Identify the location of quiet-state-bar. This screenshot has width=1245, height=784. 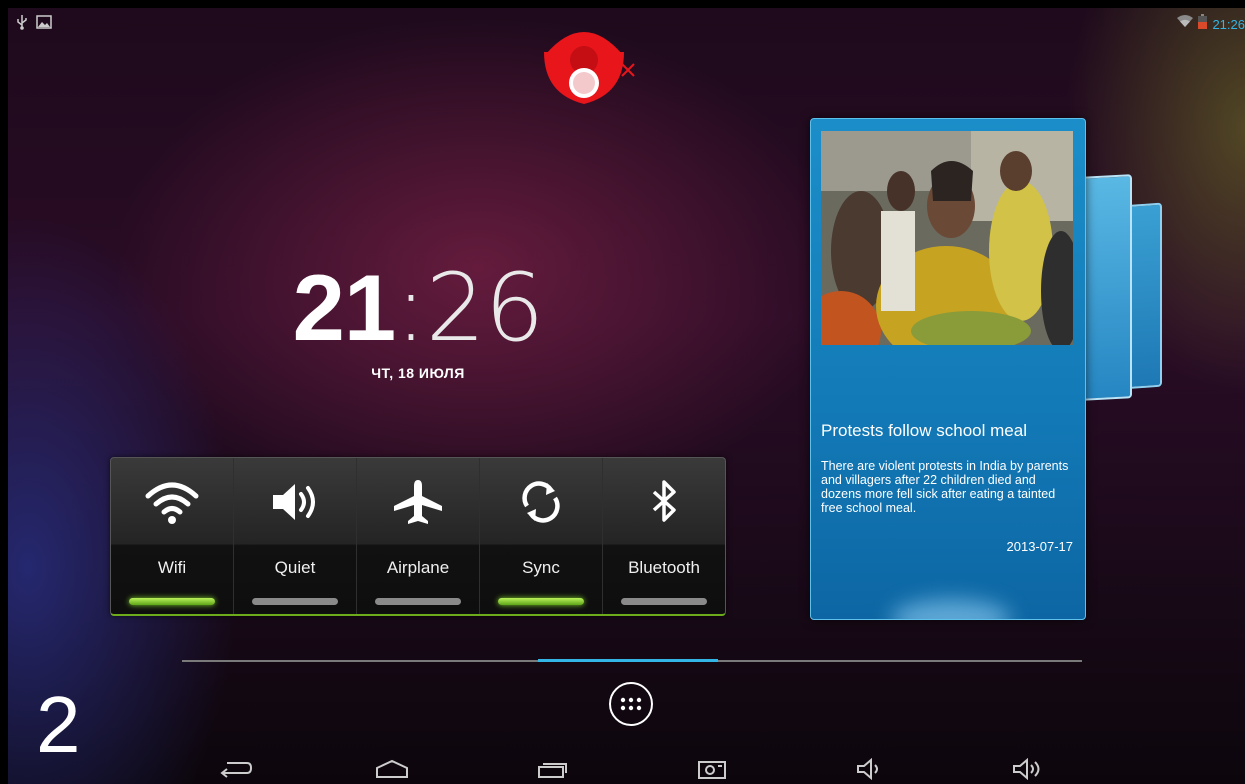
(295, 601).